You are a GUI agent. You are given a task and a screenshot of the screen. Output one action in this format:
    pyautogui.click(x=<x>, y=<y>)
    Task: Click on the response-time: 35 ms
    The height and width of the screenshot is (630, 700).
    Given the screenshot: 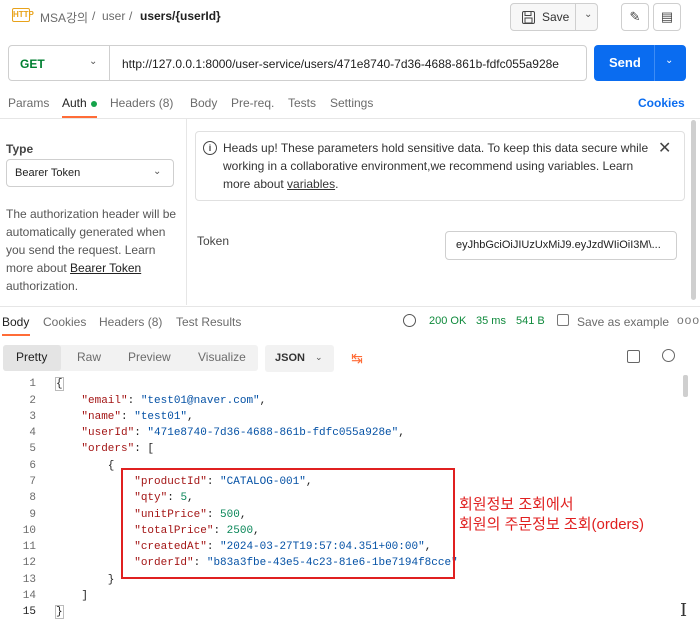 What is the action you would take?
    pyautogui.click(x=491, y=321)
    